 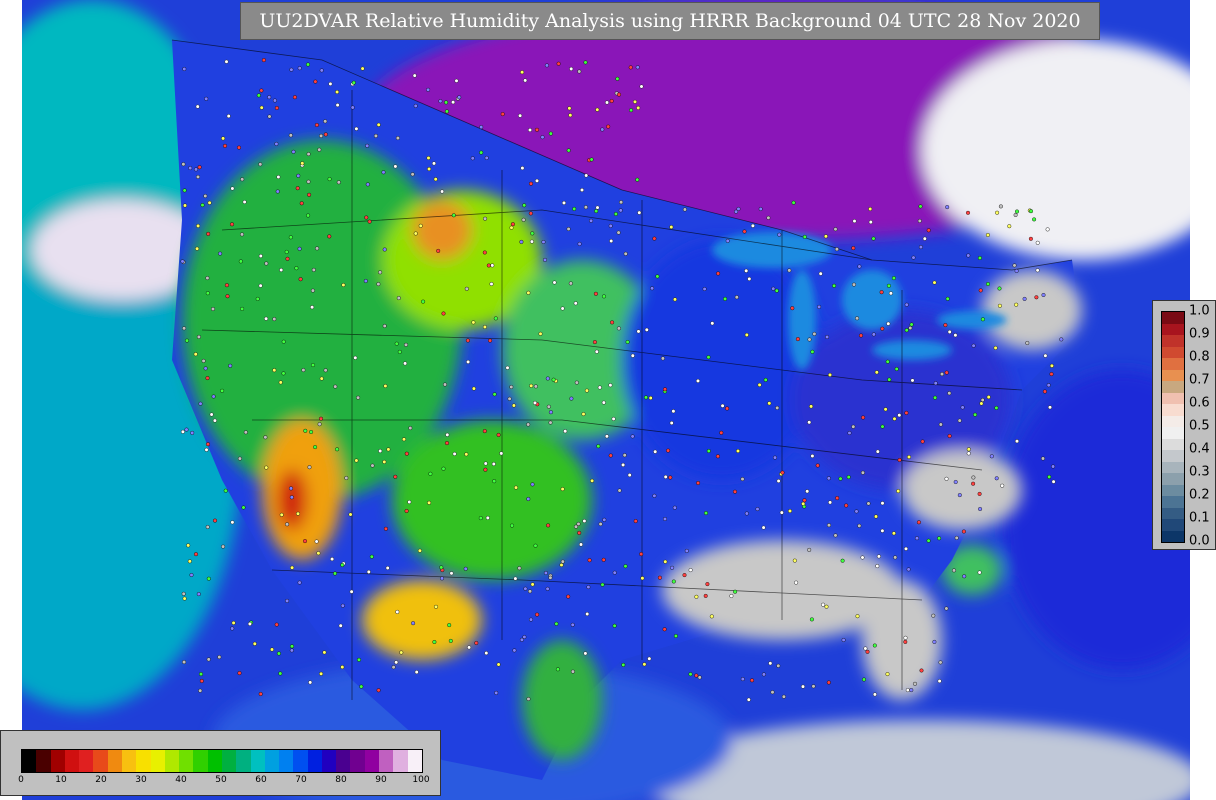 What do you see at coordinates (1199, 541) in the screenshot?
I see `colorbar-side-tick: 0.0` at bounding box center [1199, 541].